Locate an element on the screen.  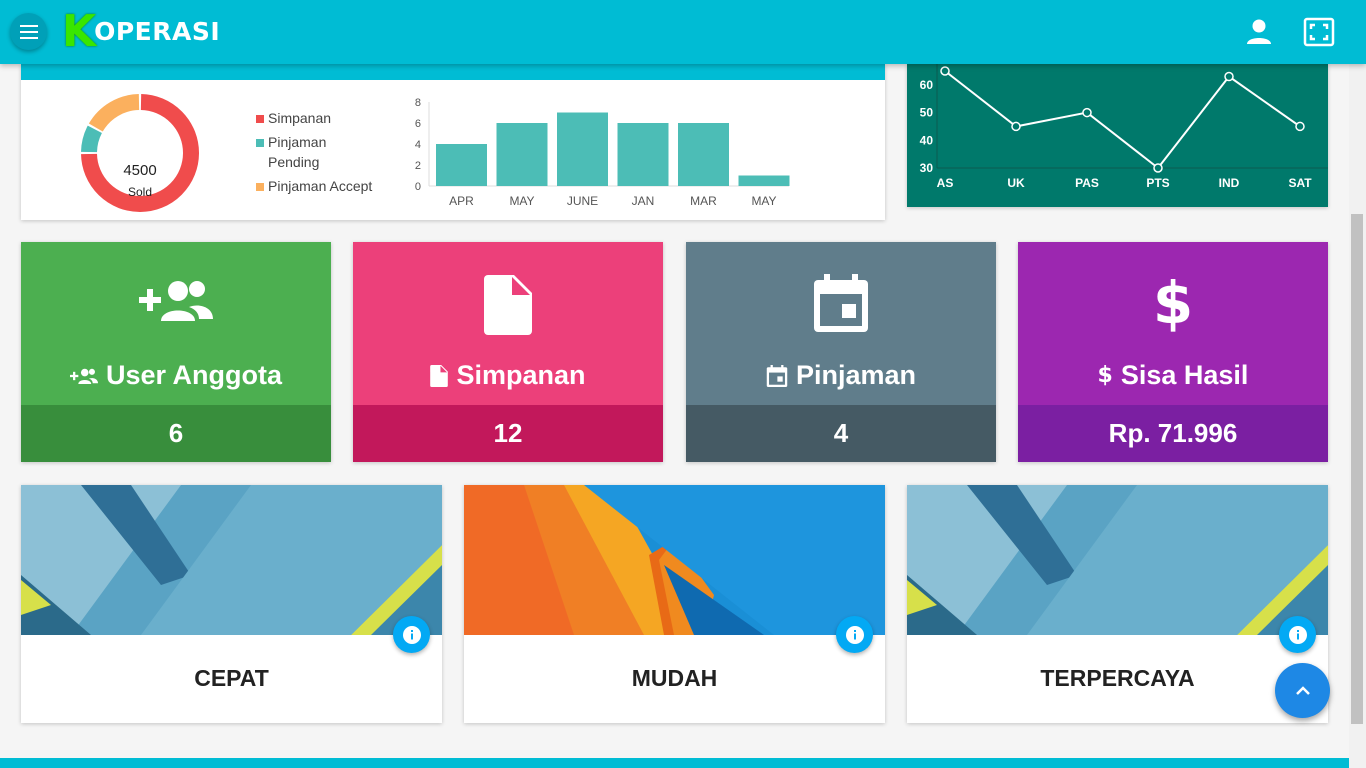
tile-label: Pinjaman is located at coordinates (856, 375).